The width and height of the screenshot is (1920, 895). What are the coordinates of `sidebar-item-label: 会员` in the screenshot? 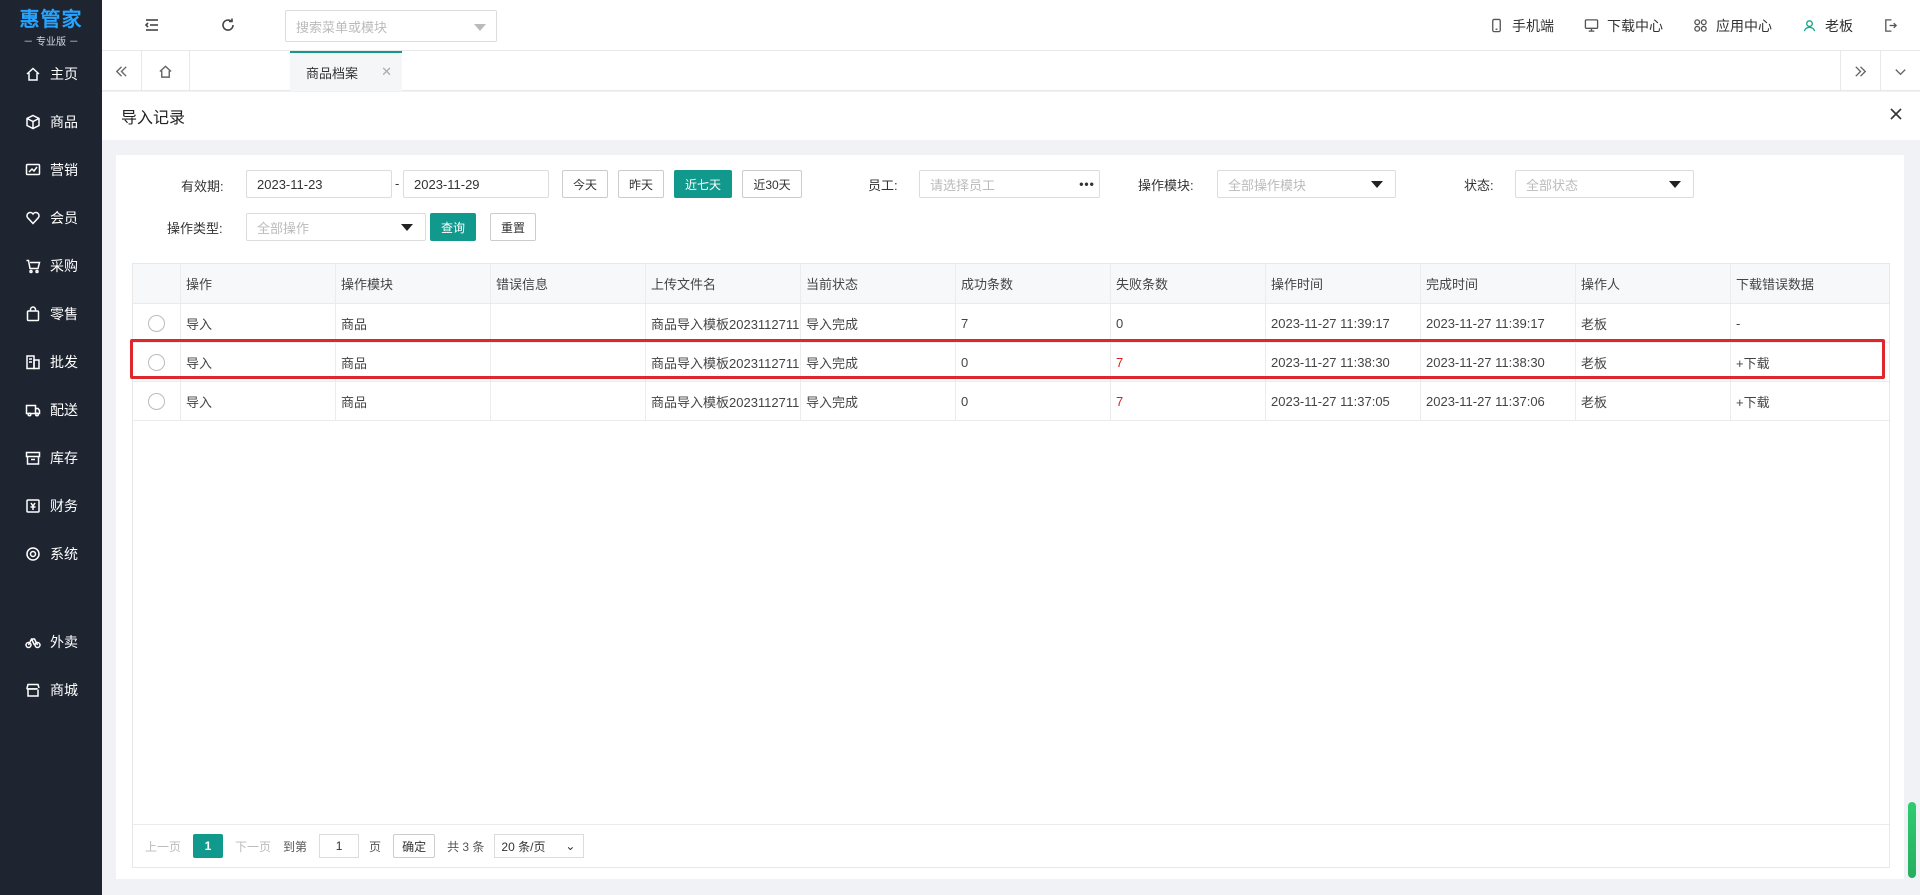 It's located at (64, 218).